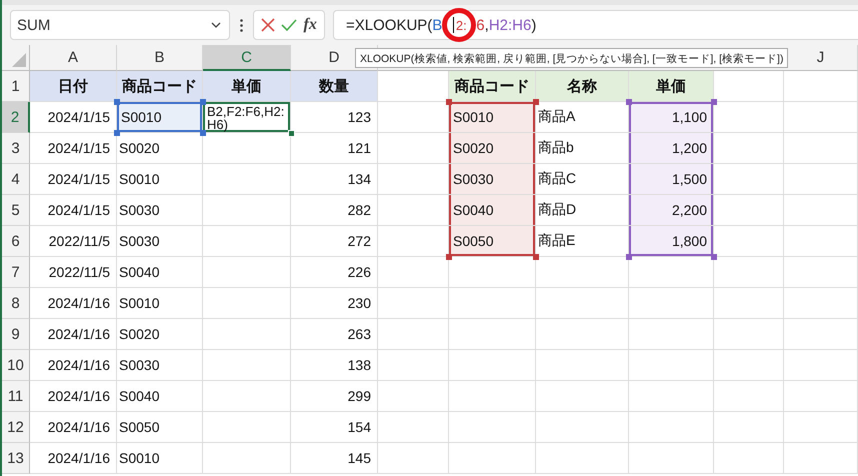 This screenshot has width=858, height=476. I want to click on function-tooltip: XLOOKUP(検索値, 検索範囲, 戻り範囲, [見つからない場合], [一致モード], [検索モード]), so click(571, 58).